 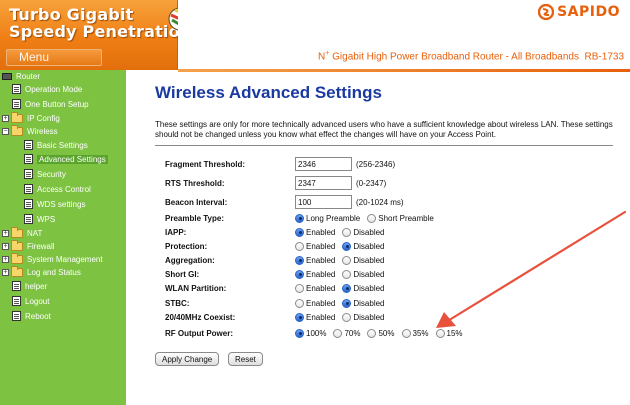 What do you see at coordinates (323, 183) in the screenshot?
I see `rts-threshold-input` at bounding box center [323, 183].